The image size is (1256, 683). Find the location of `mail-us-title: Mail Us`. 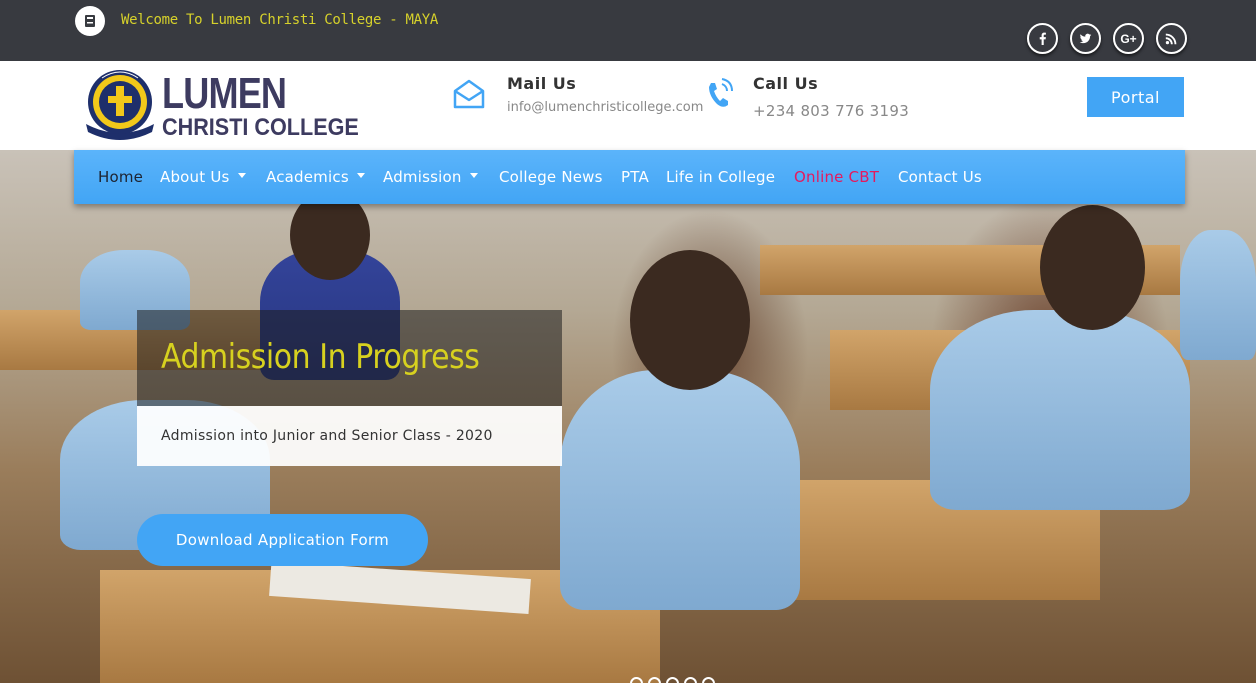

mail-us-title: Mail Us is located at coordinates (542, 83).